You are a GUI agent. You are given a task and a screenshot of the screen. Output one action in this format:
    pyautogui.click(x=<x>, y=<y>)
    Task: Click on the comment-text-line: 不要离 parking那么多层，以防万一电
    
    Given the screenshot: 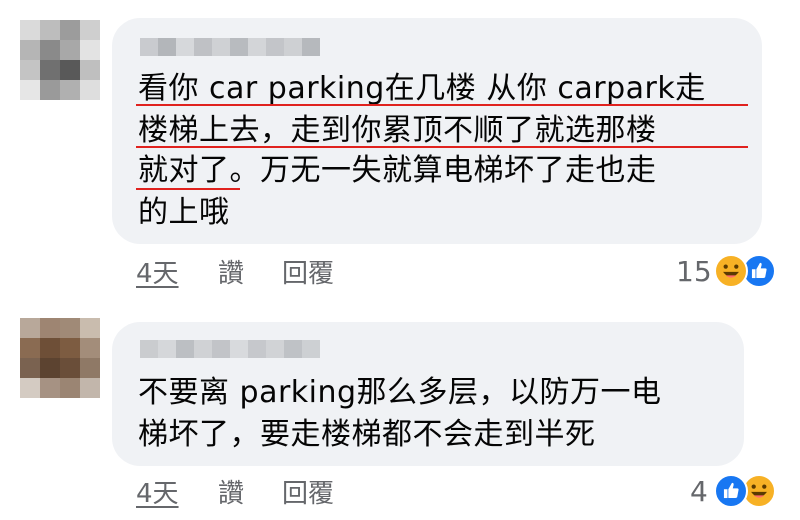 What is the action you would take?
    pyautogui.click(x=400, y=392)
    